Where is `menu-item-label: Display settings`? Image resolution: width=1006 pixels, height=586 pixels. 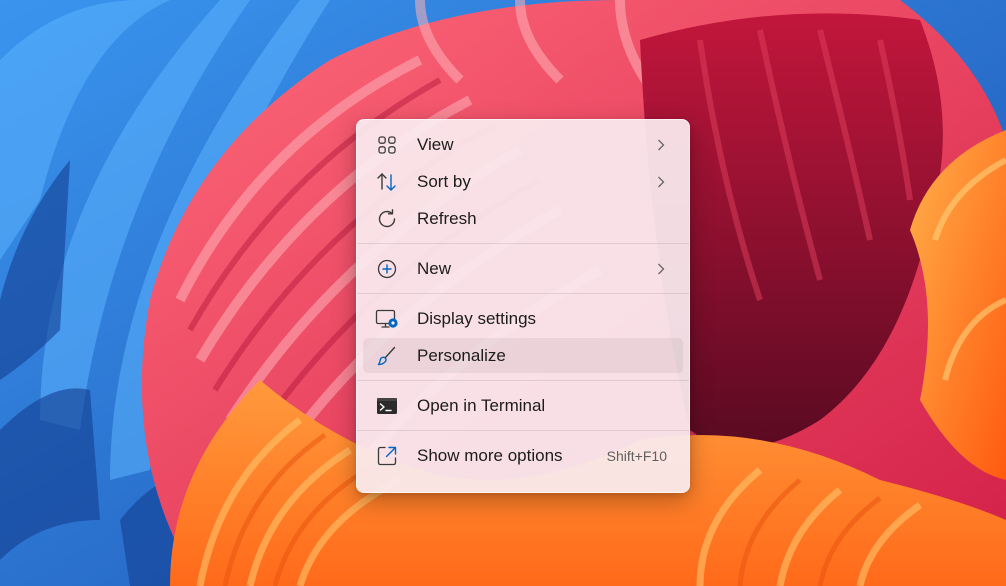
menu-item-label: Display settings is located at coordinates (477, 318).